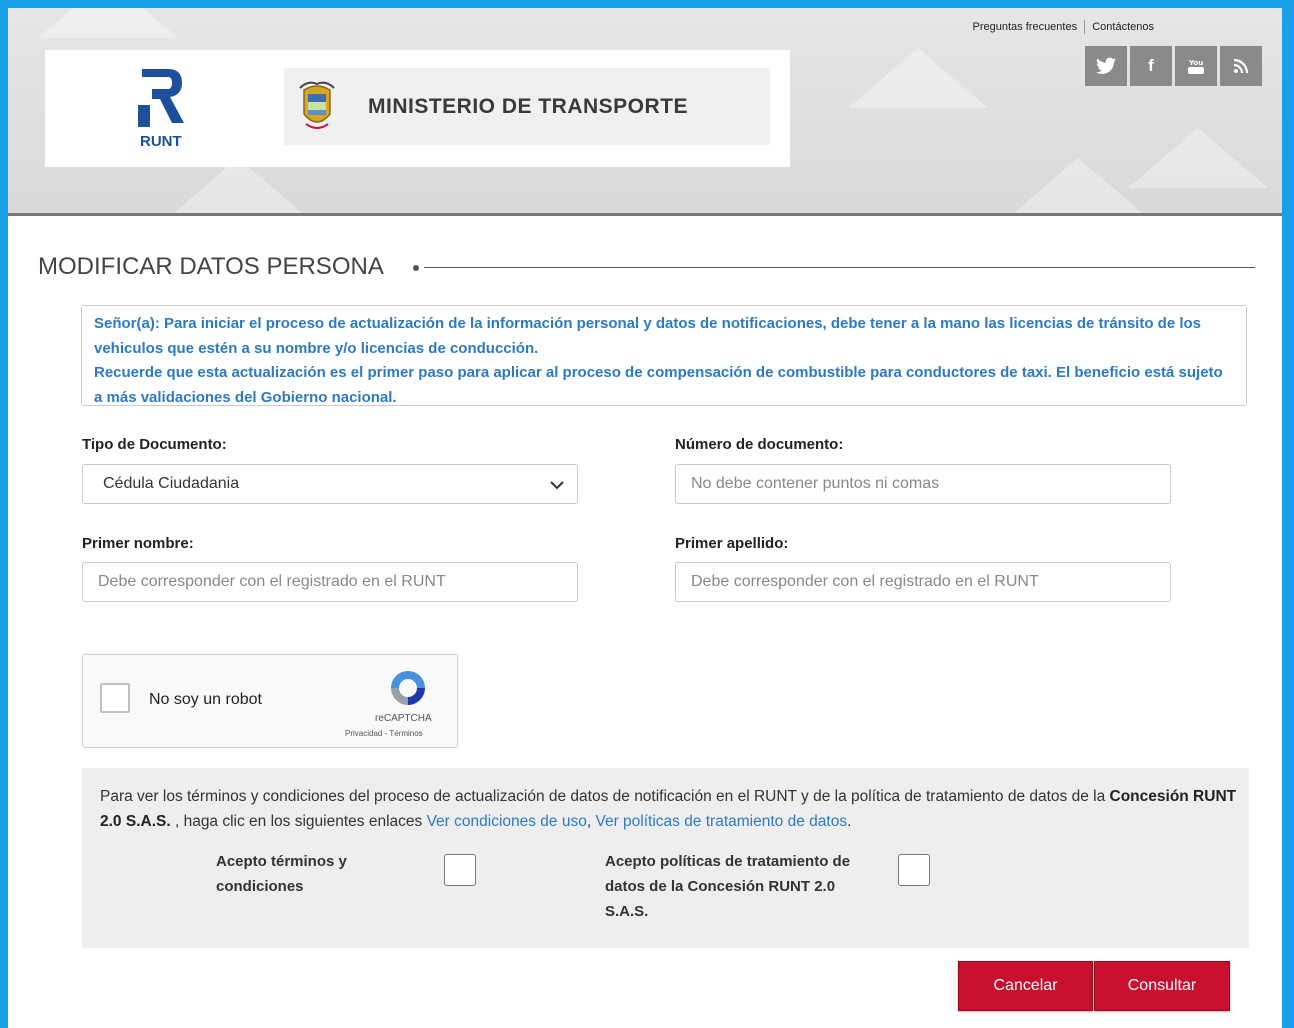 The width and height of the screenshot is (1294, 1028). I want to click on contact-link: Contáctenos, so click(1123, 27).